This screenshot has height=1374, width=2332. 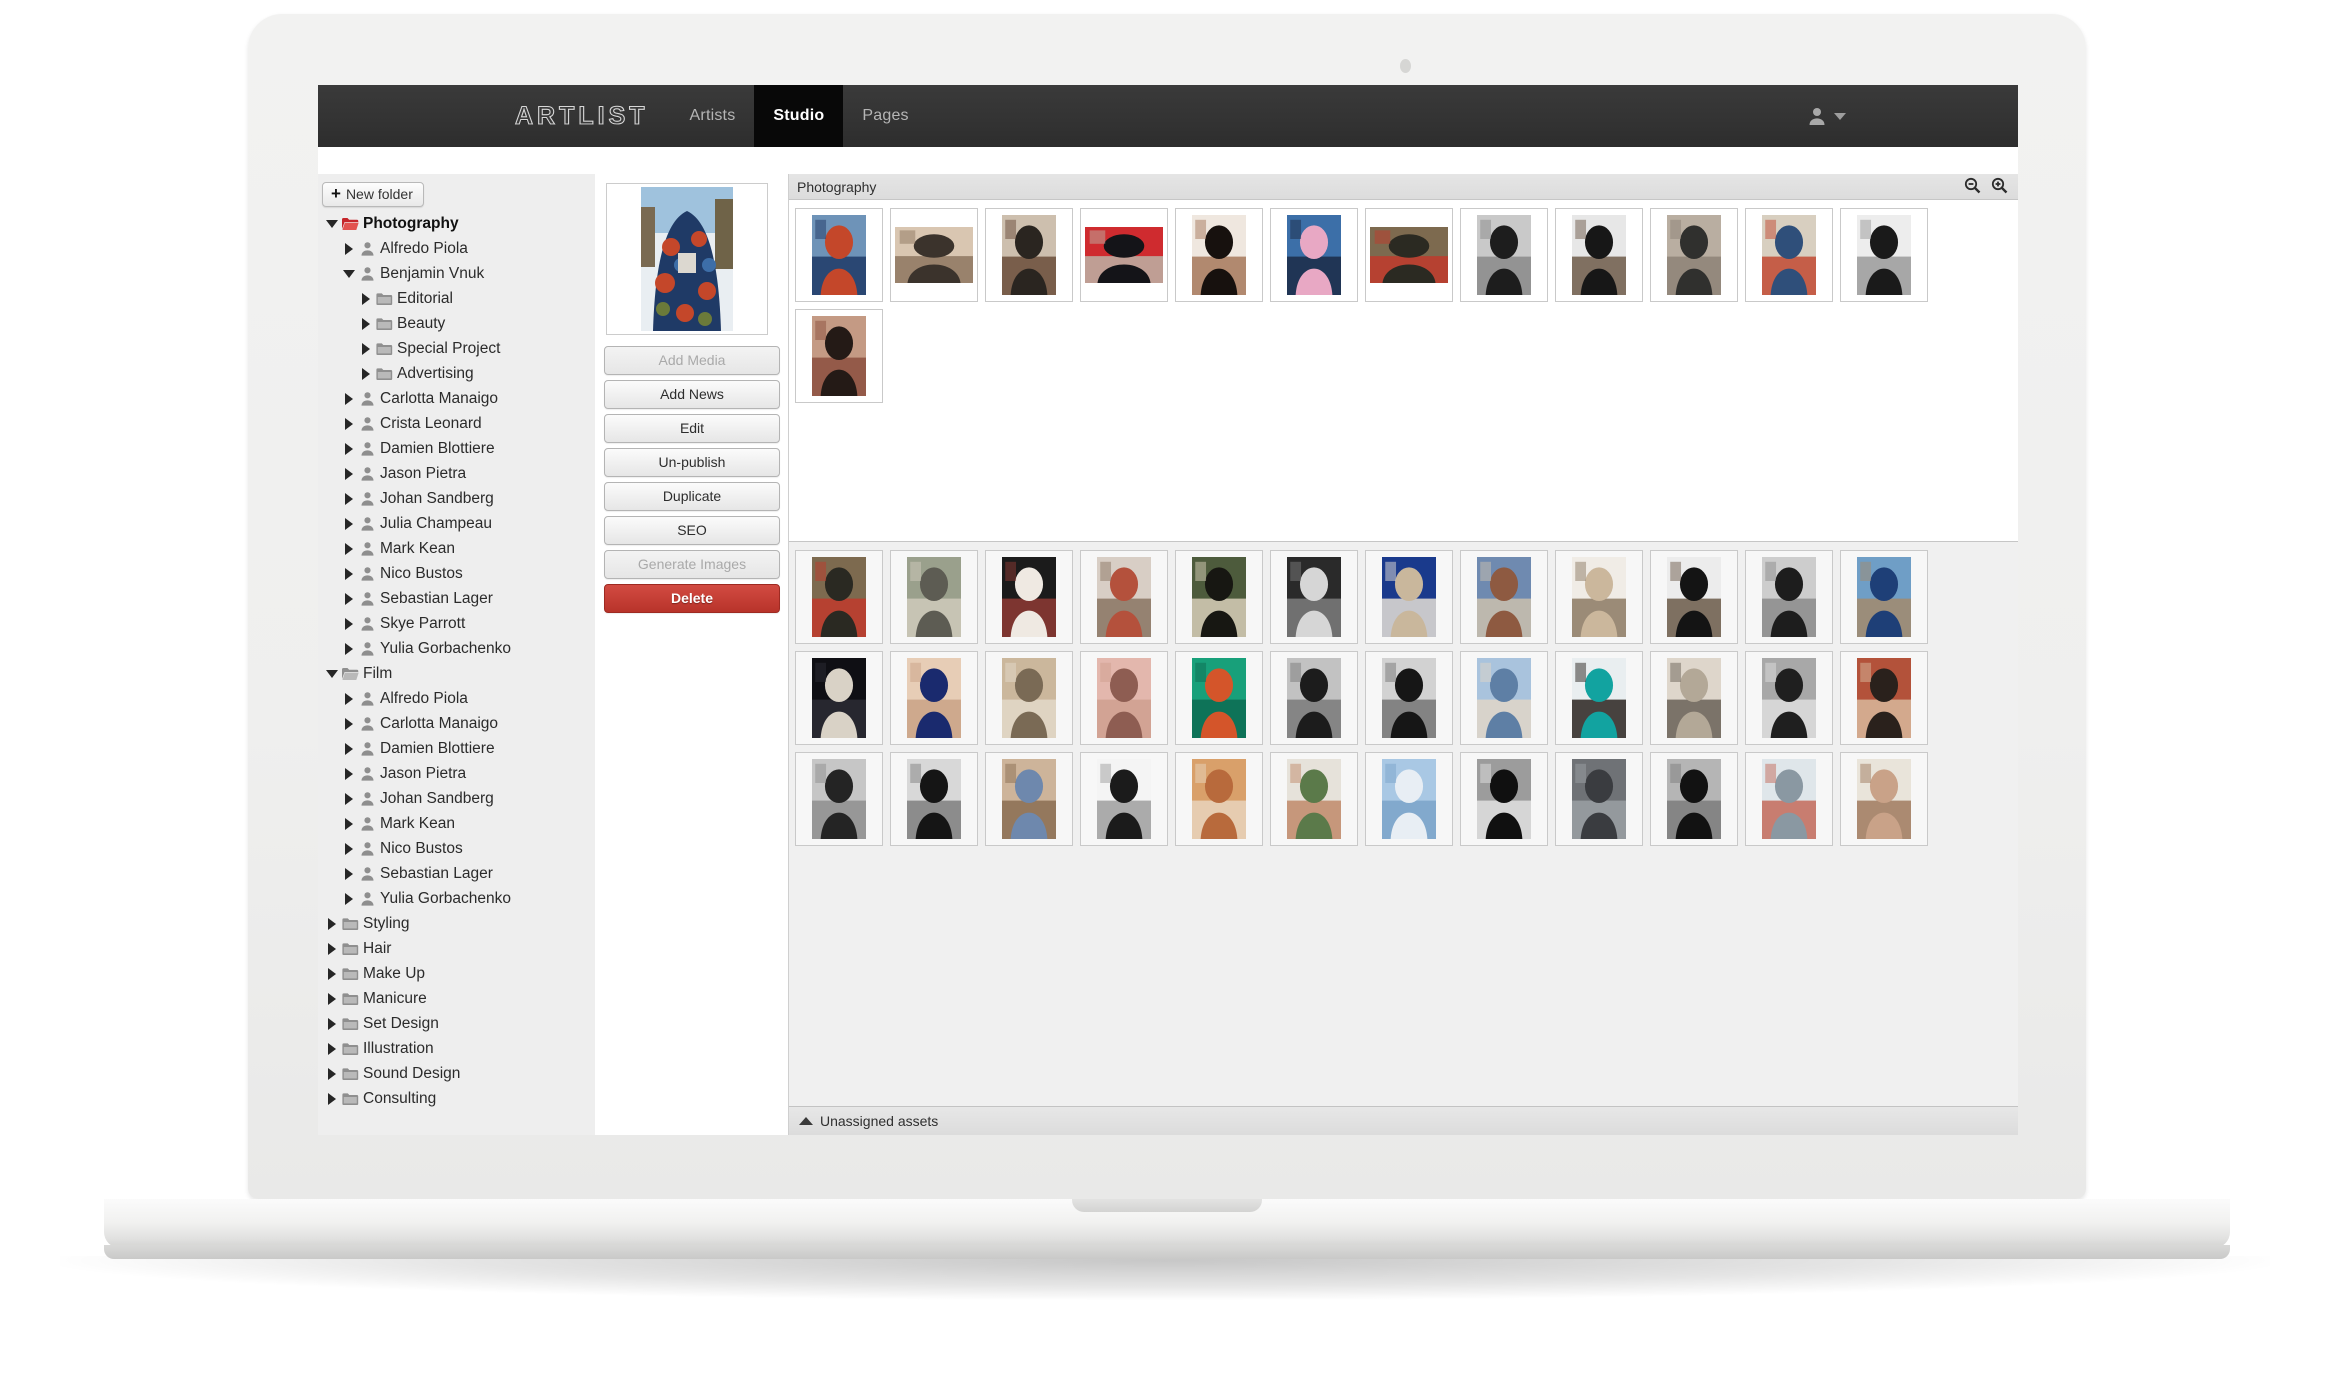 What do you see at coordinates (692, 598) in the screenshot?
I see `delete-button: Delete` at bounding box center [692, 598].